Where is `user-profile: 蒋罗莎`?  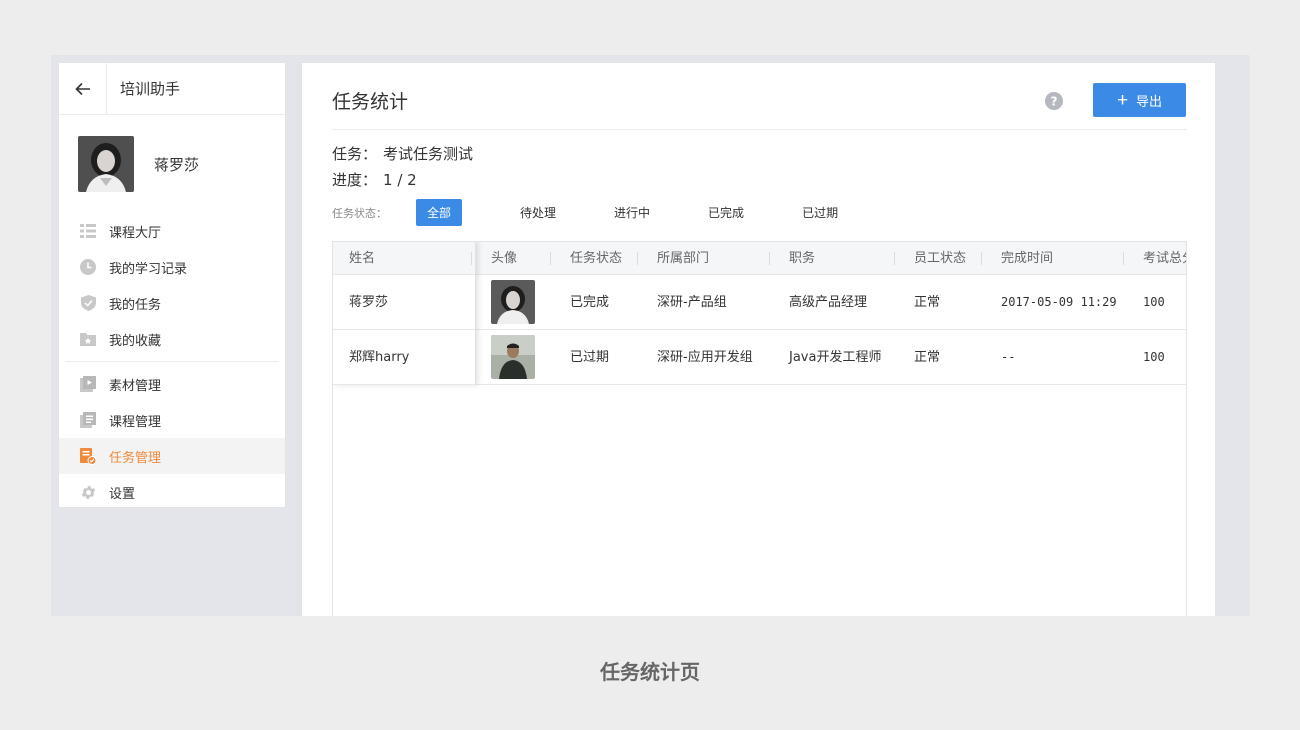 user-profile: 蒋罗莎 is located at coordinates (172, 164).